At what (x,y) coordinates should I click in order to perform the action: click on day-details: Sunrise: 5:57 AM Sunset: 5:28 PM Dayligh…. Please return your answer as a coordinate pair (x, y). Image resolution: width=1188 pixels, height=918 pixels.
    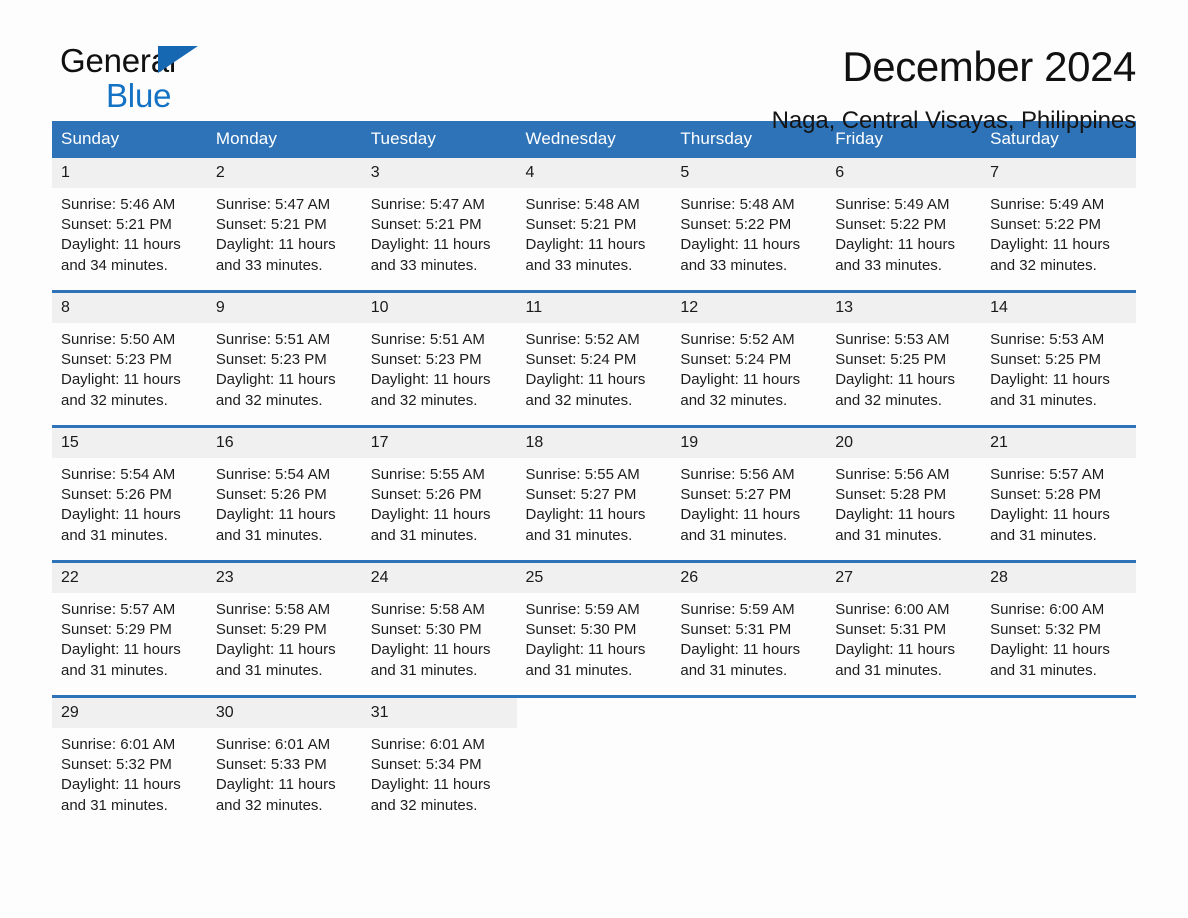
    Looking at the image, I should click on (1058, 502).